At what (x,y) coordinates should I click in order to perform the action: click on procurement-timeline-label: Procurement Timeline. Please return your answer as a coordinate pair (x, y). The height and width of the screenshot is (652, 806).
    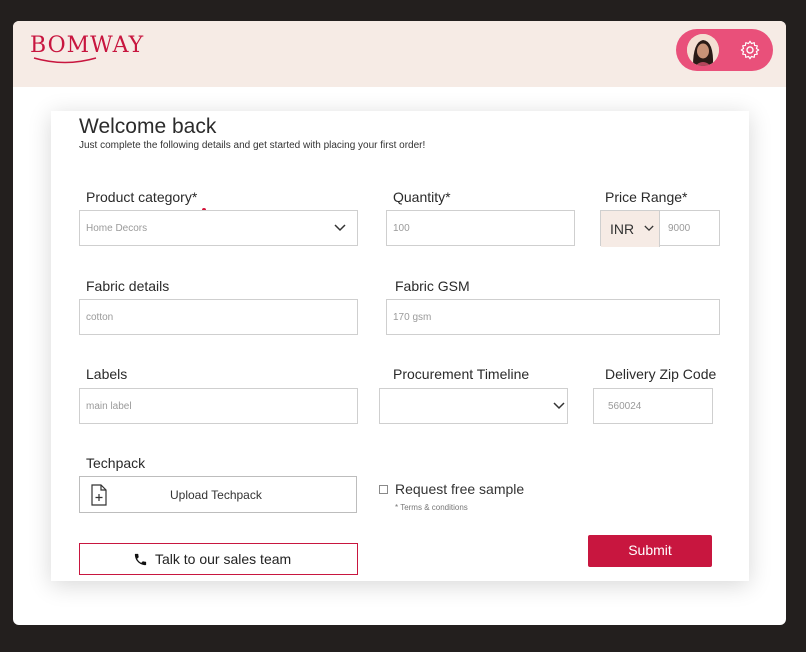
    Looking at the image, I should click on (461, 374).